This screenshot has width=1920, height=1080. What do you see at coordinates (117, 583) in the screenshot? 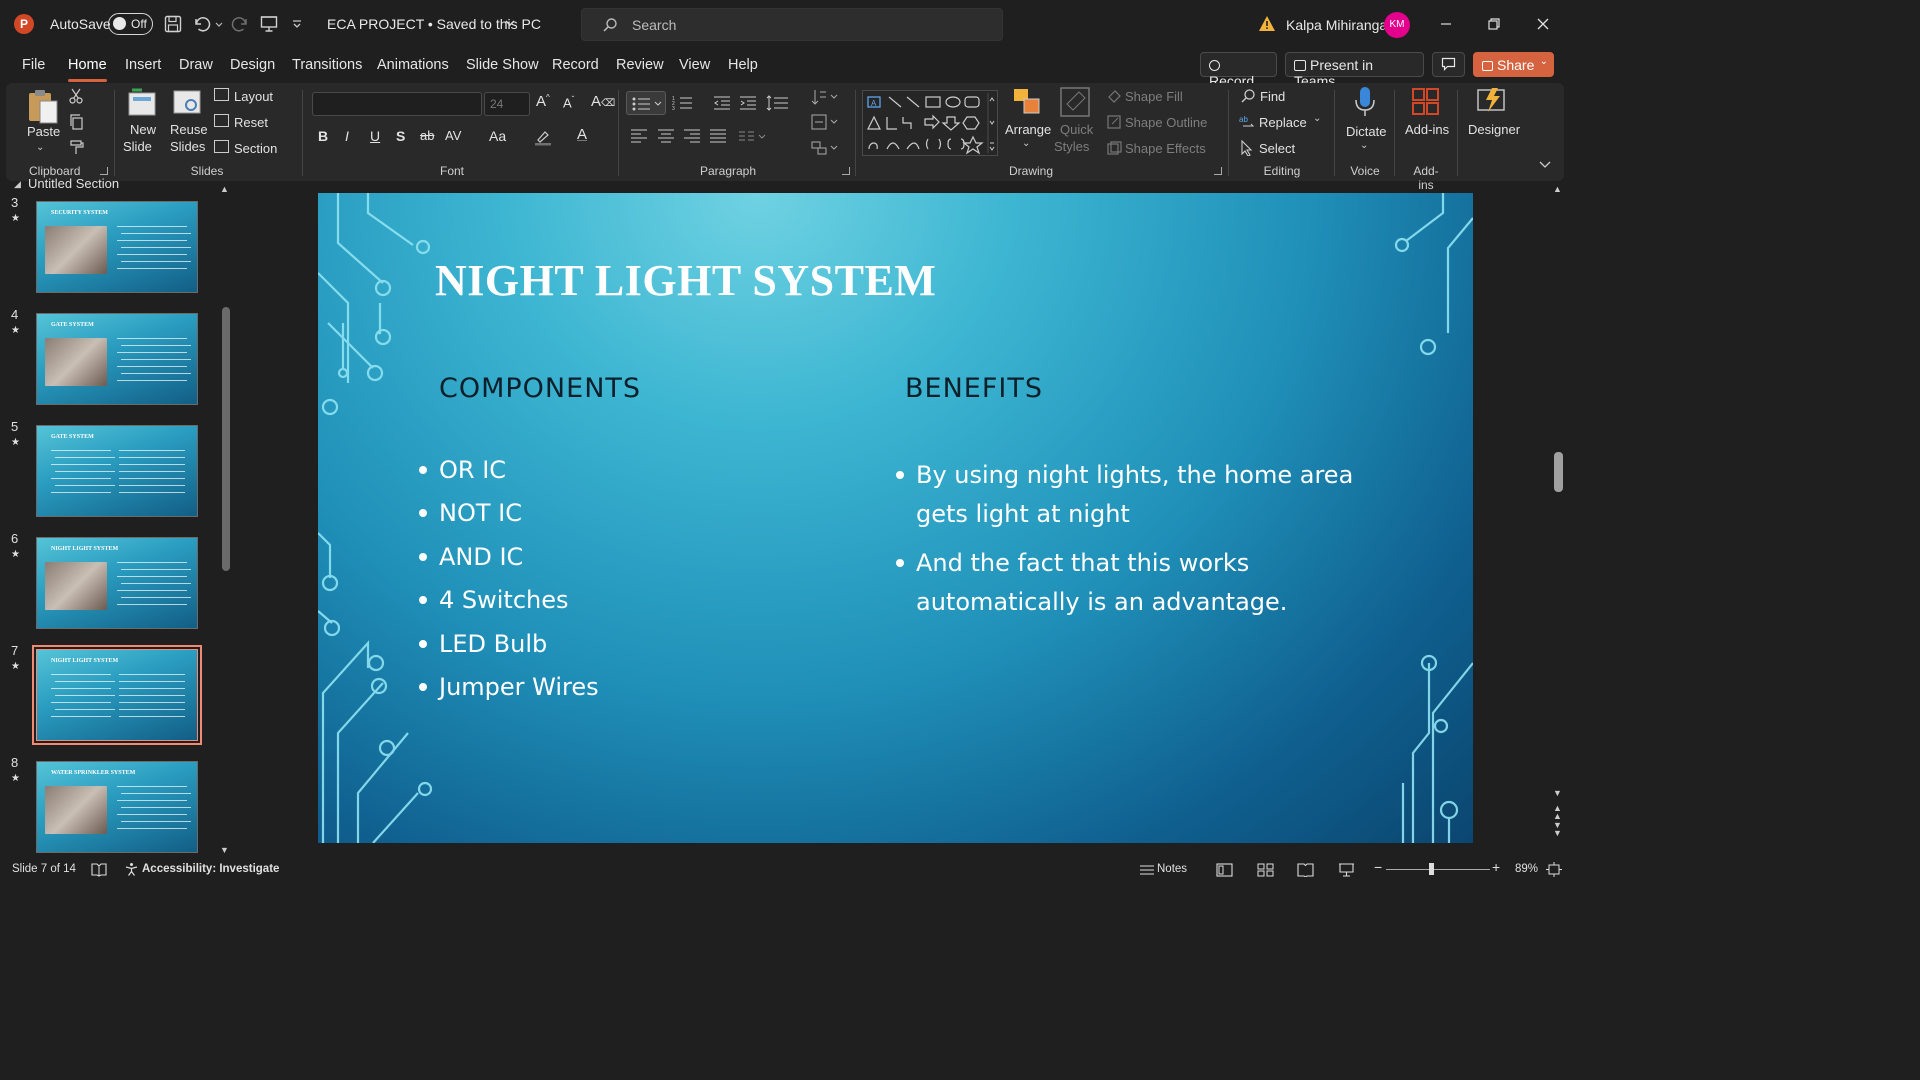
I see `slide-thumbnail-6: NIGHT LIGHT SYSTEM` at bounding box center [117, 583].